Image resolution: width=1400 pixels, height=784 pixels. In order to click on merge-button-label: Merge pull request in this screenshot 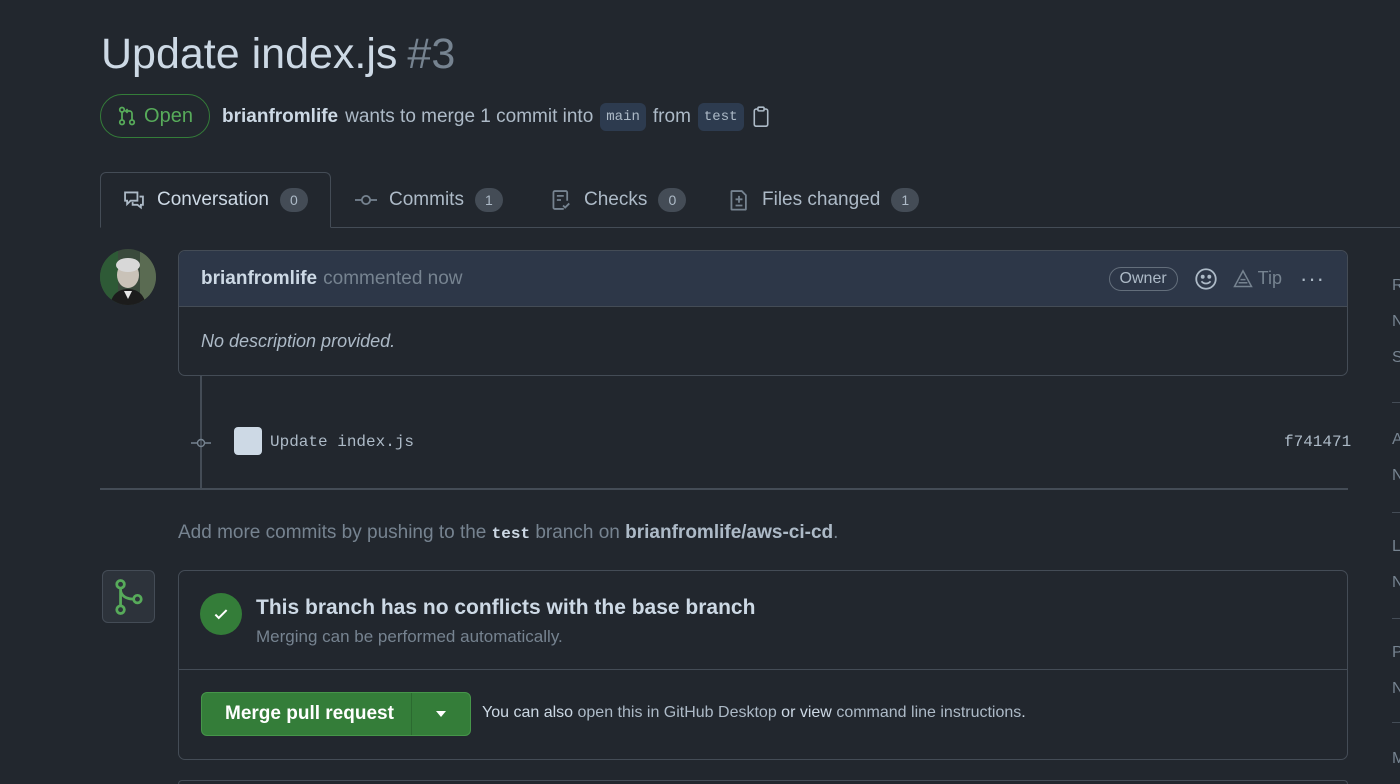, I will do `click(309, 713)`.